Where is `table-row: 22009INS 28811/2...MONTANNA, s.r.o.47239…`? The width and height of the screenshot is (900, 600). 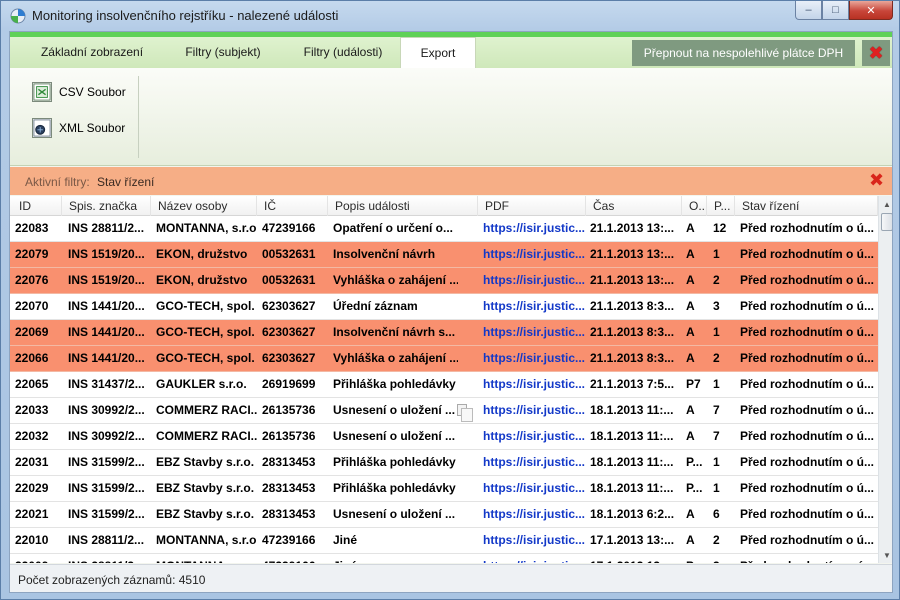
table-row: 22009INS 28811/2...MONTANNA, s.r.o.47239… is located at coordinates (444, 558).